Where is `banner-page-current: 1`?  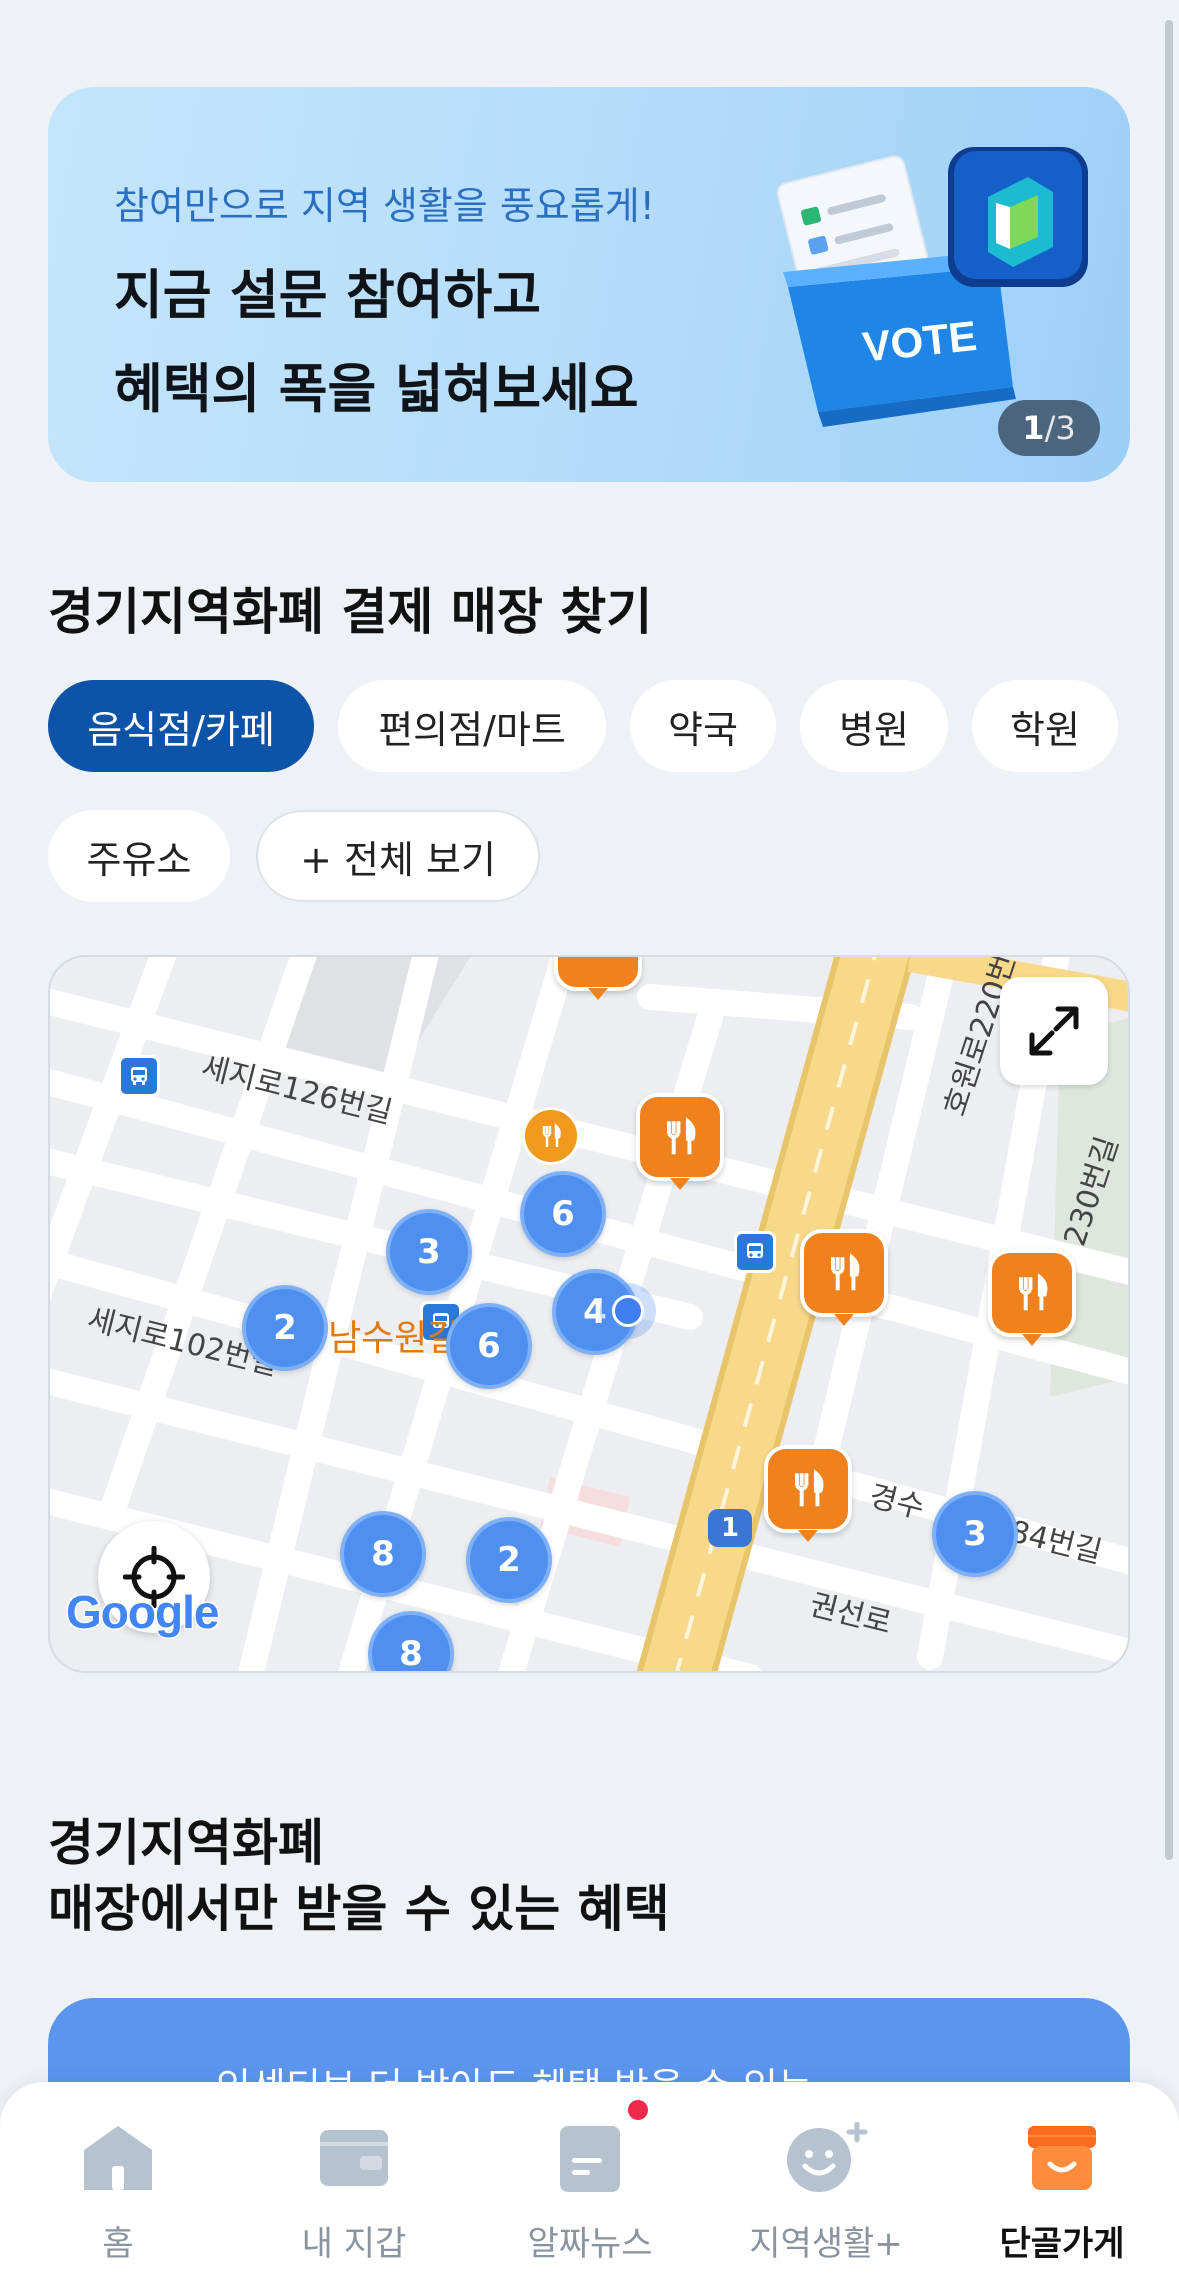
banner-page-current: 1 is located at coordinates (1033, 428).